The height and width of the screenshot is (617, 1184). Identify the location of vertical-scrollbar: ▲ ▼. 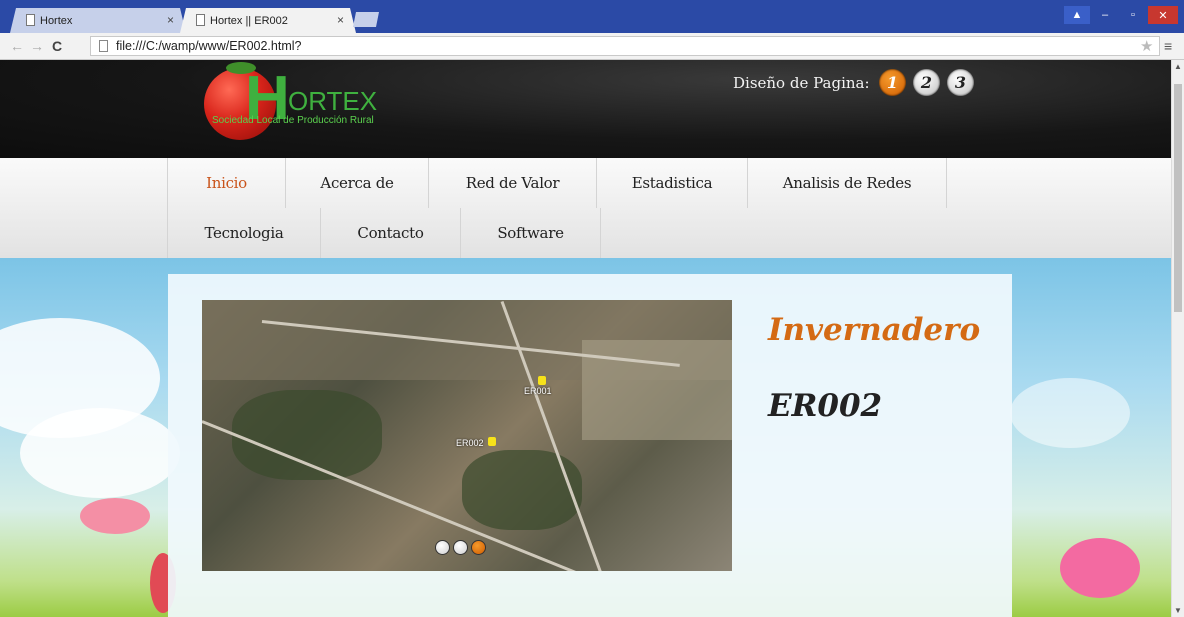
(1177, 338).